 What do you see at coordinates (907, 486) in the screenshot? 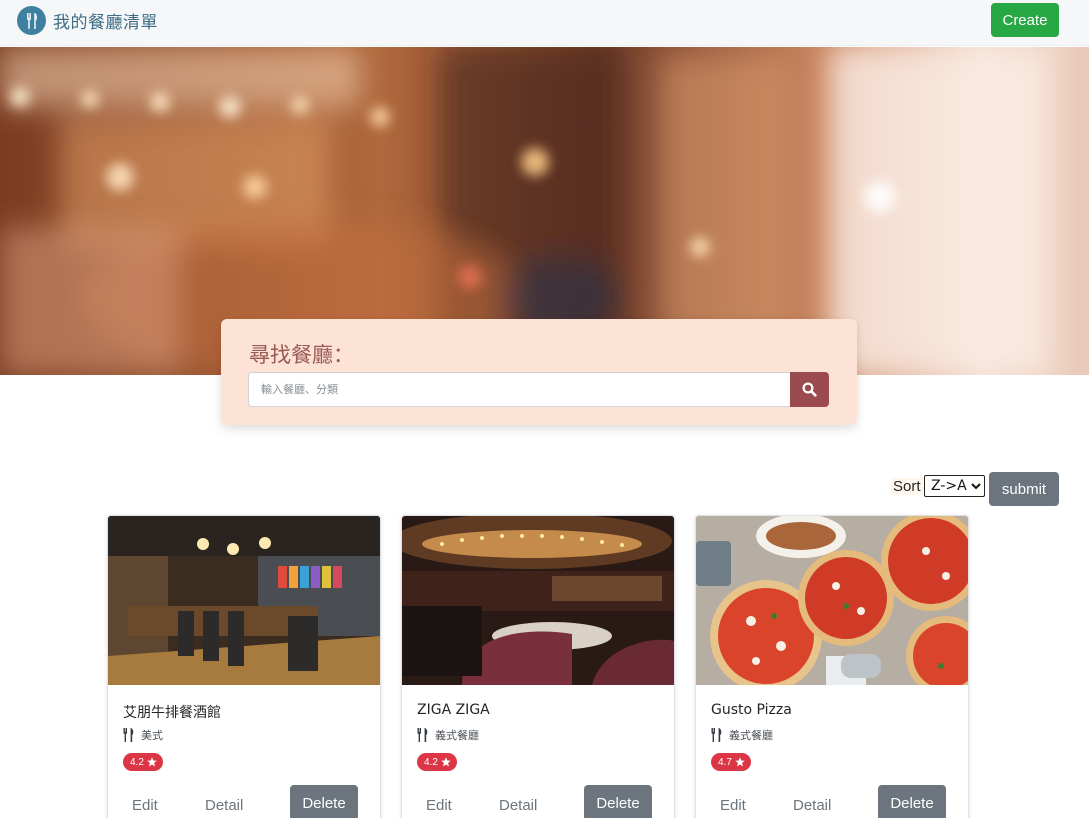
I see `sort-label: Sort` at bounding box center [907, 486].